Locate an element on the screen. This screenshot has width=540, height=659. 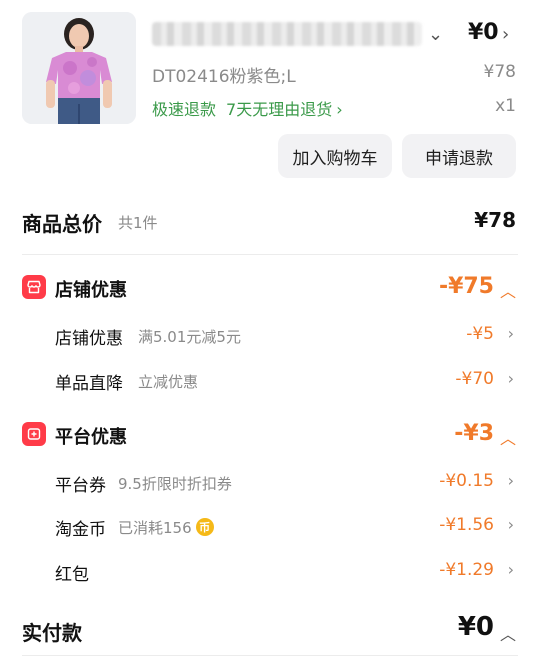
chevron-down-icon: ⌄ is located at coordinates (435, 34).